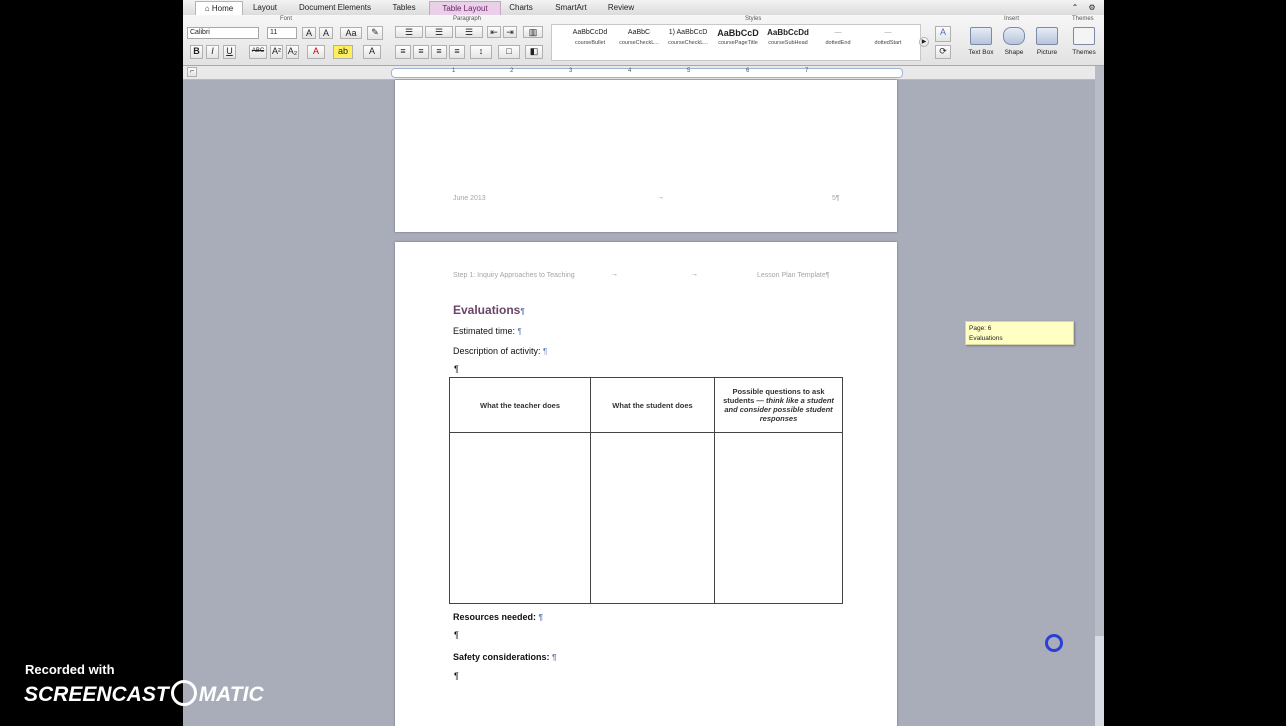 This screenshot has width=1286, height=726. What do you see at coordinates (487, 331) in the screenshot?
I see `estimated-time-line: Estimated time: ¶` at bounding box center [487, 331].